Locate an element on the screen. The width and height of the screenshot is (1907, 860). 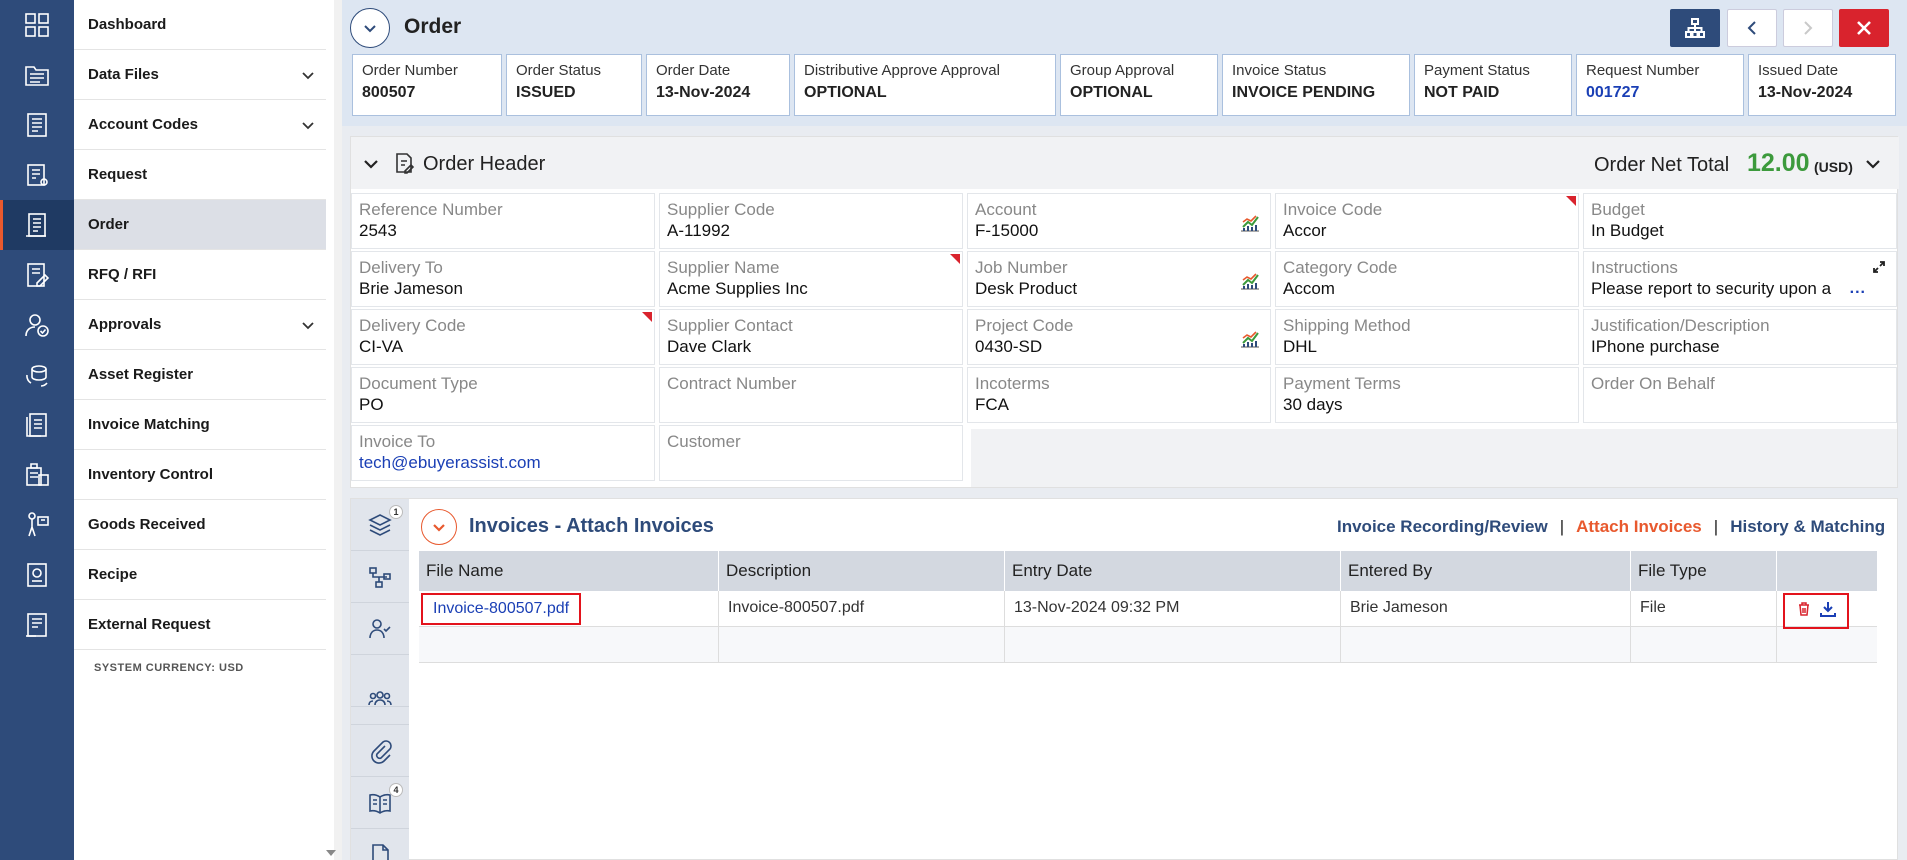
field-invoice-to: Invoice To tech@ebuyerassist.com is located at coordinates (503, 453).